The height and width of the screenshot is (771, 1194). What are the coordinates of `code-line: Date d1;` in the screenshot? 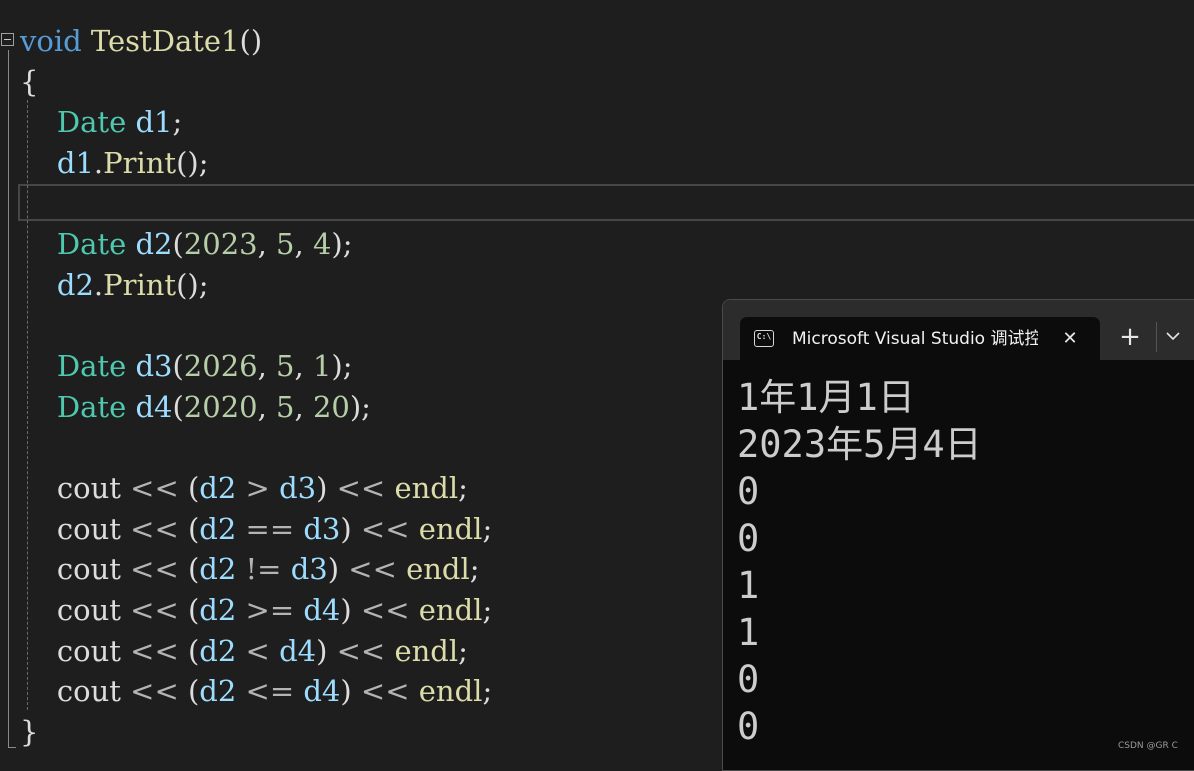 It's located at (101, 122).